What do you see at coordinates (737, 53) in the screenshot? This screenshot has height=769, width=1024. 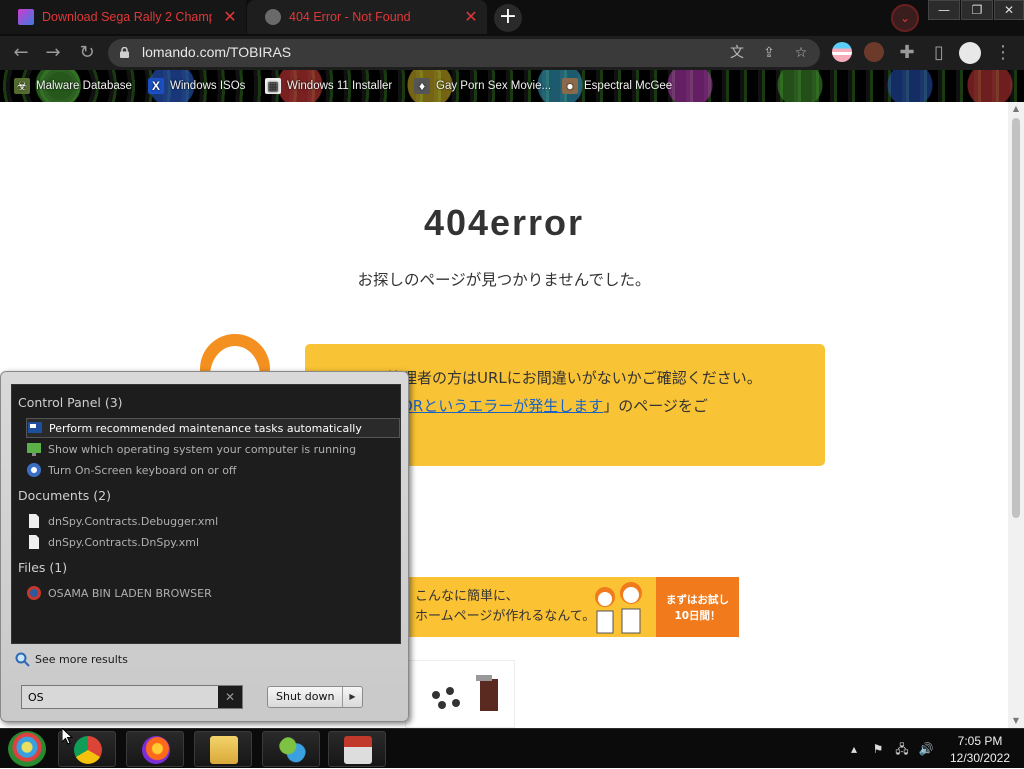 I see `translate-icon: 文` at bounding box center [737, 53].